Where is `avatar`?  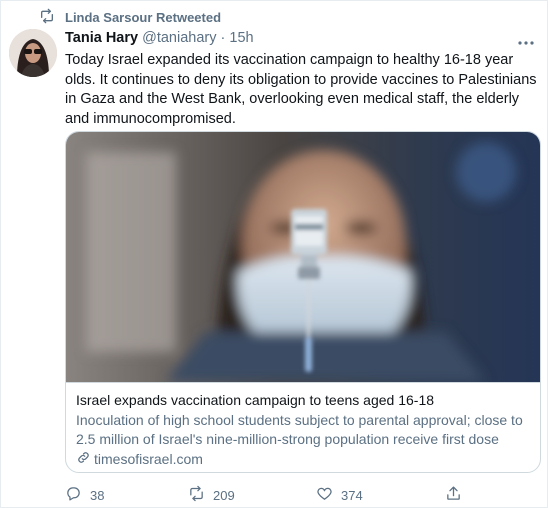
avatar is located at coordinates (33, 53).